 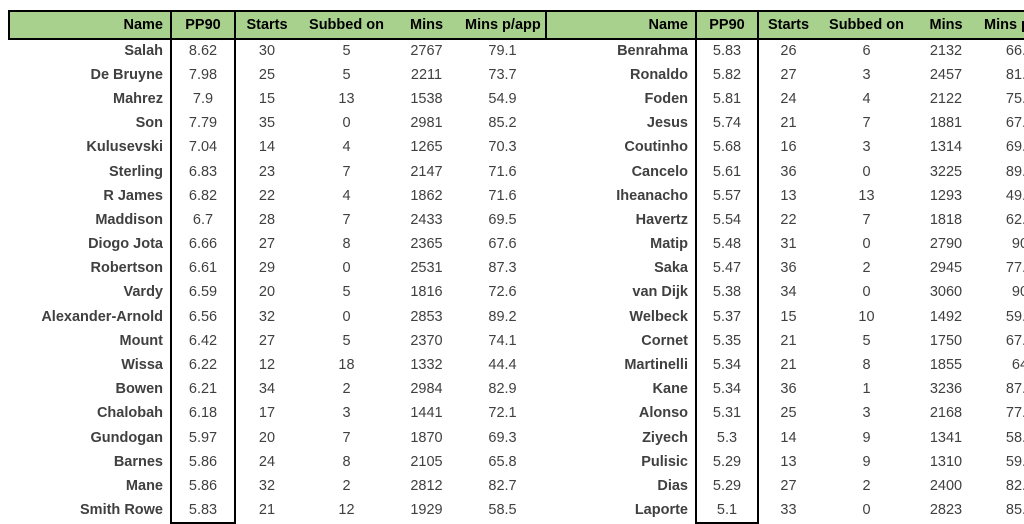 What do you see at coordinates (346, 462) in the screenshot?
I see `cell-subbed-on: 8` at bounding box center [346, 462].